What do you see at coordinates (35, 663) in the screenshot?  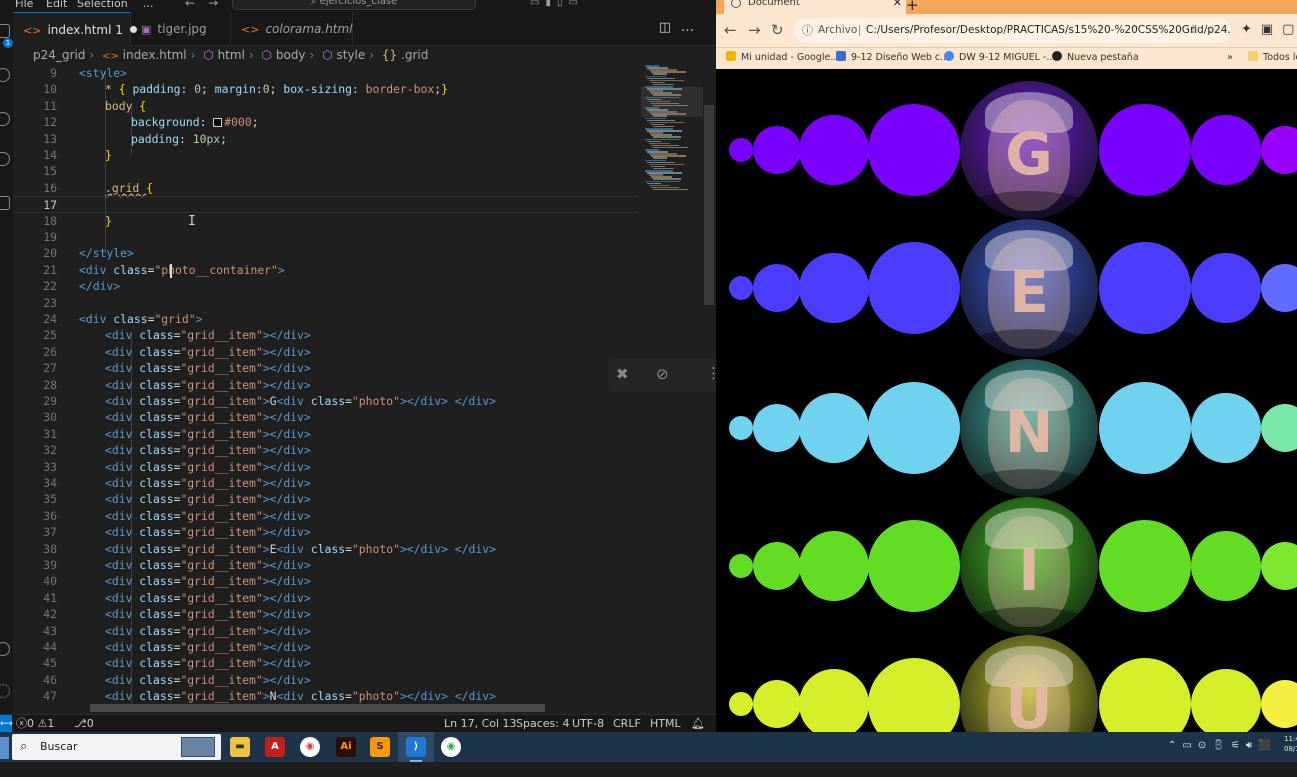 I see `line-number: 45` at bounding box center [35, 663].